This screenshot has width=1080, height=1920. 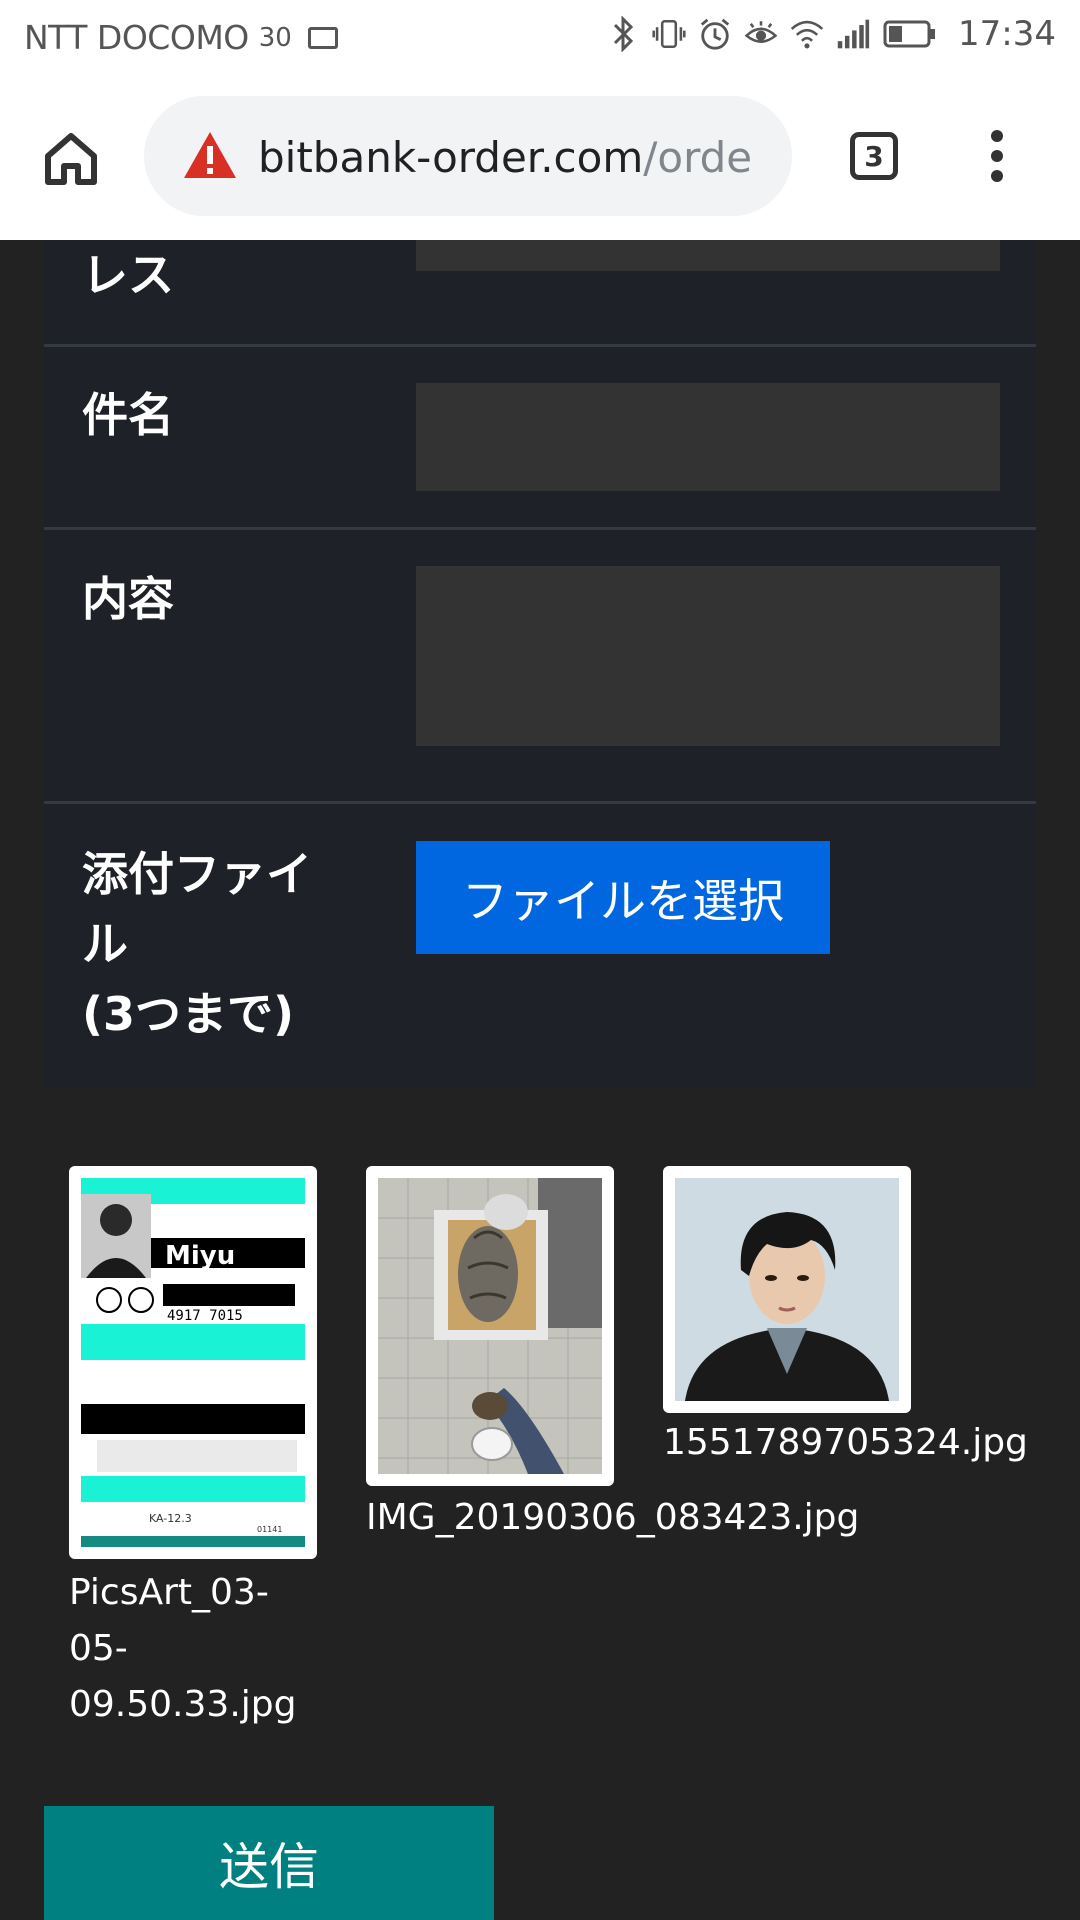 What do you see at coordinates (910, 34) in the screenshot?
I see `battery-icon` at bounding box center [910, 34].